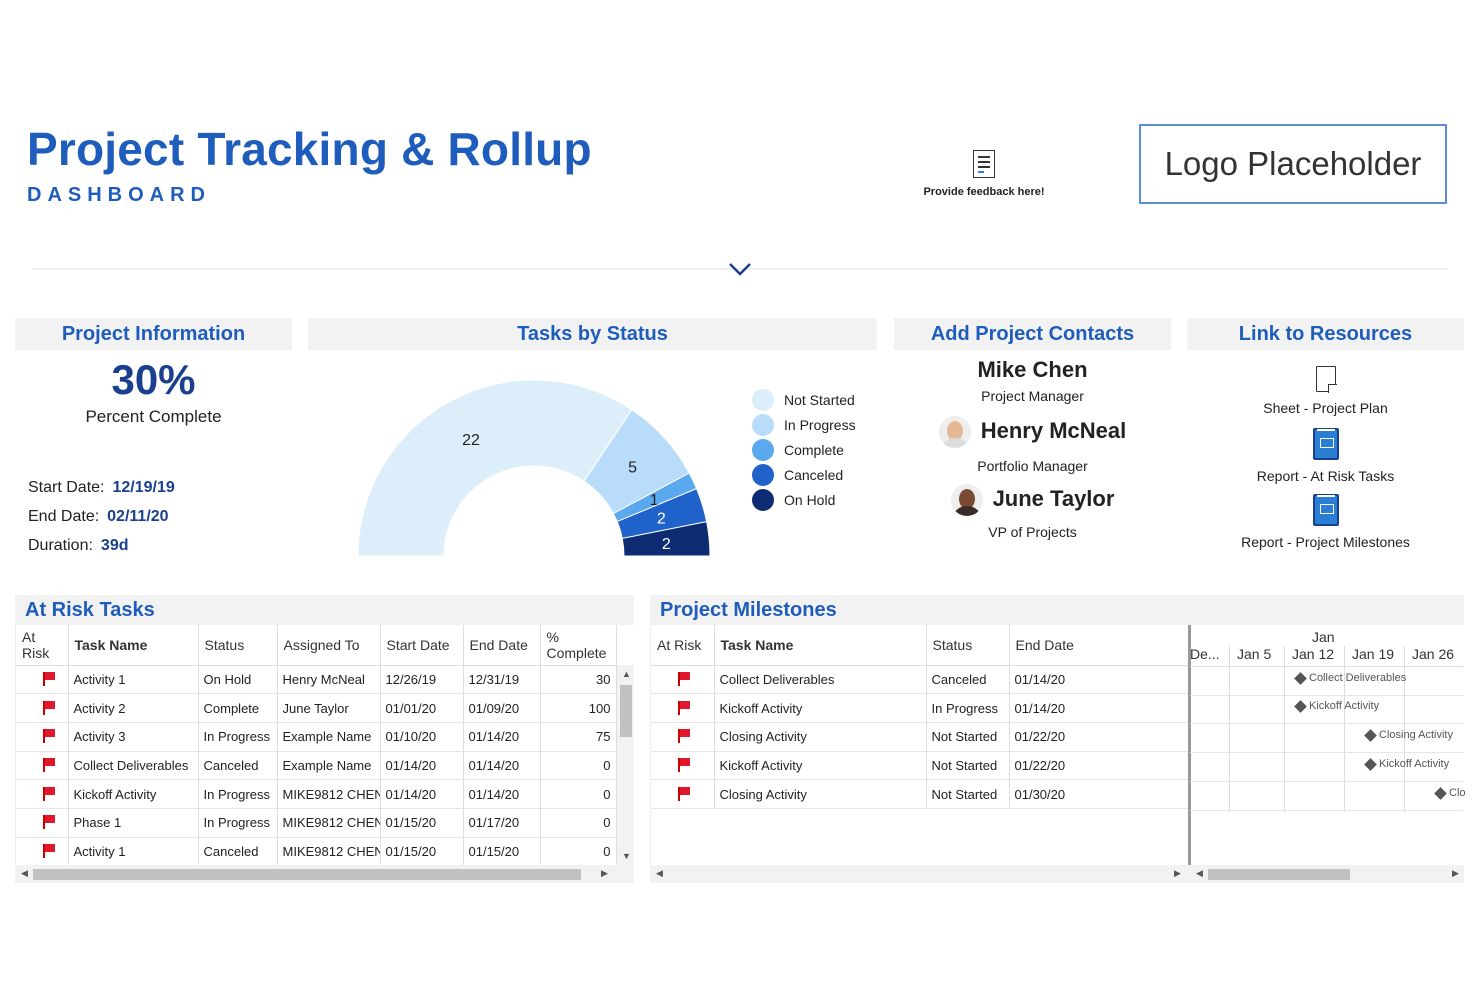 The image size is (1480, 987). What do you see at coordinates (1032, 334) in the screenshot?
I see `project-contacts-title: Add Project Contacts` at bounding box center [1032, 334].